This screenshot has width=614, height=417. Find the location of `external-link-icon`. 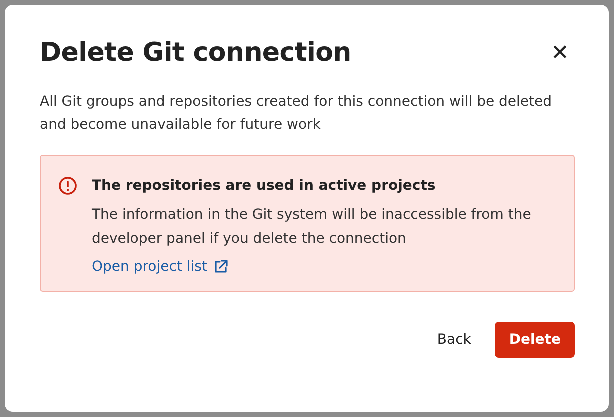

external-link-icon is located at coordinates (221, 267).